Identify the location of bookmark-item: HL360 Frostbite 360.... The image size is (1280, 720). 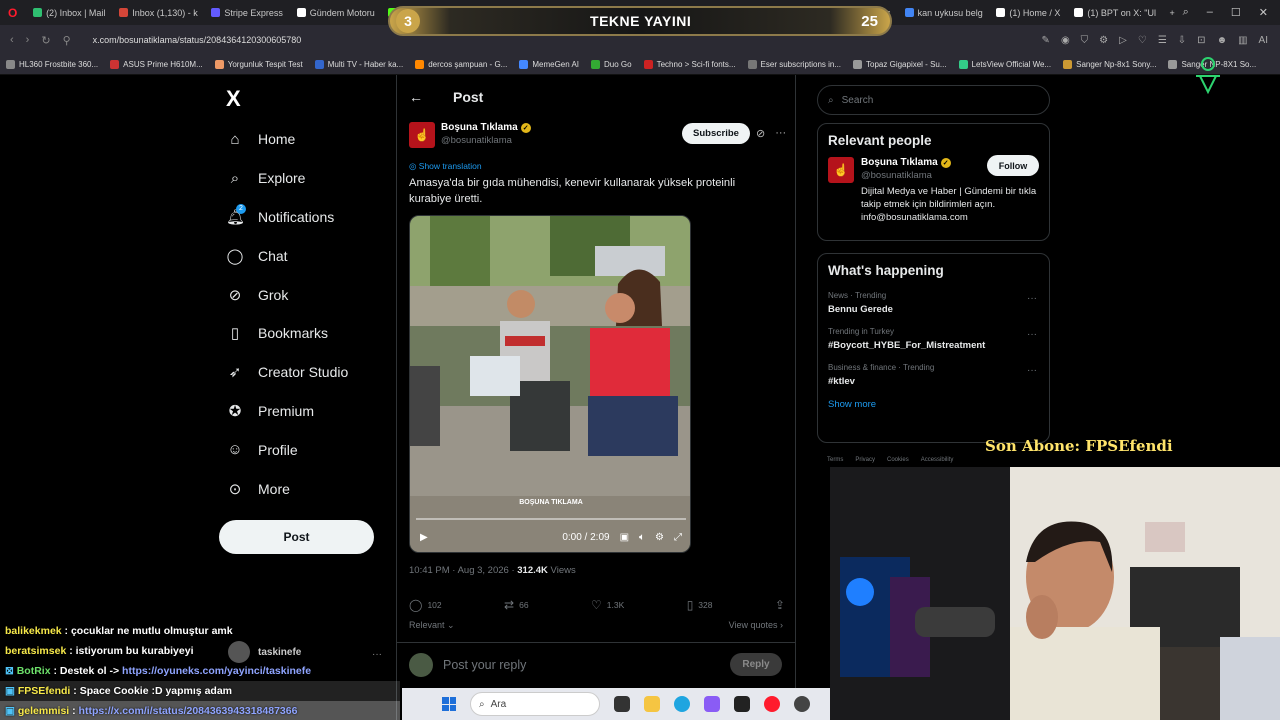
(52, 64).